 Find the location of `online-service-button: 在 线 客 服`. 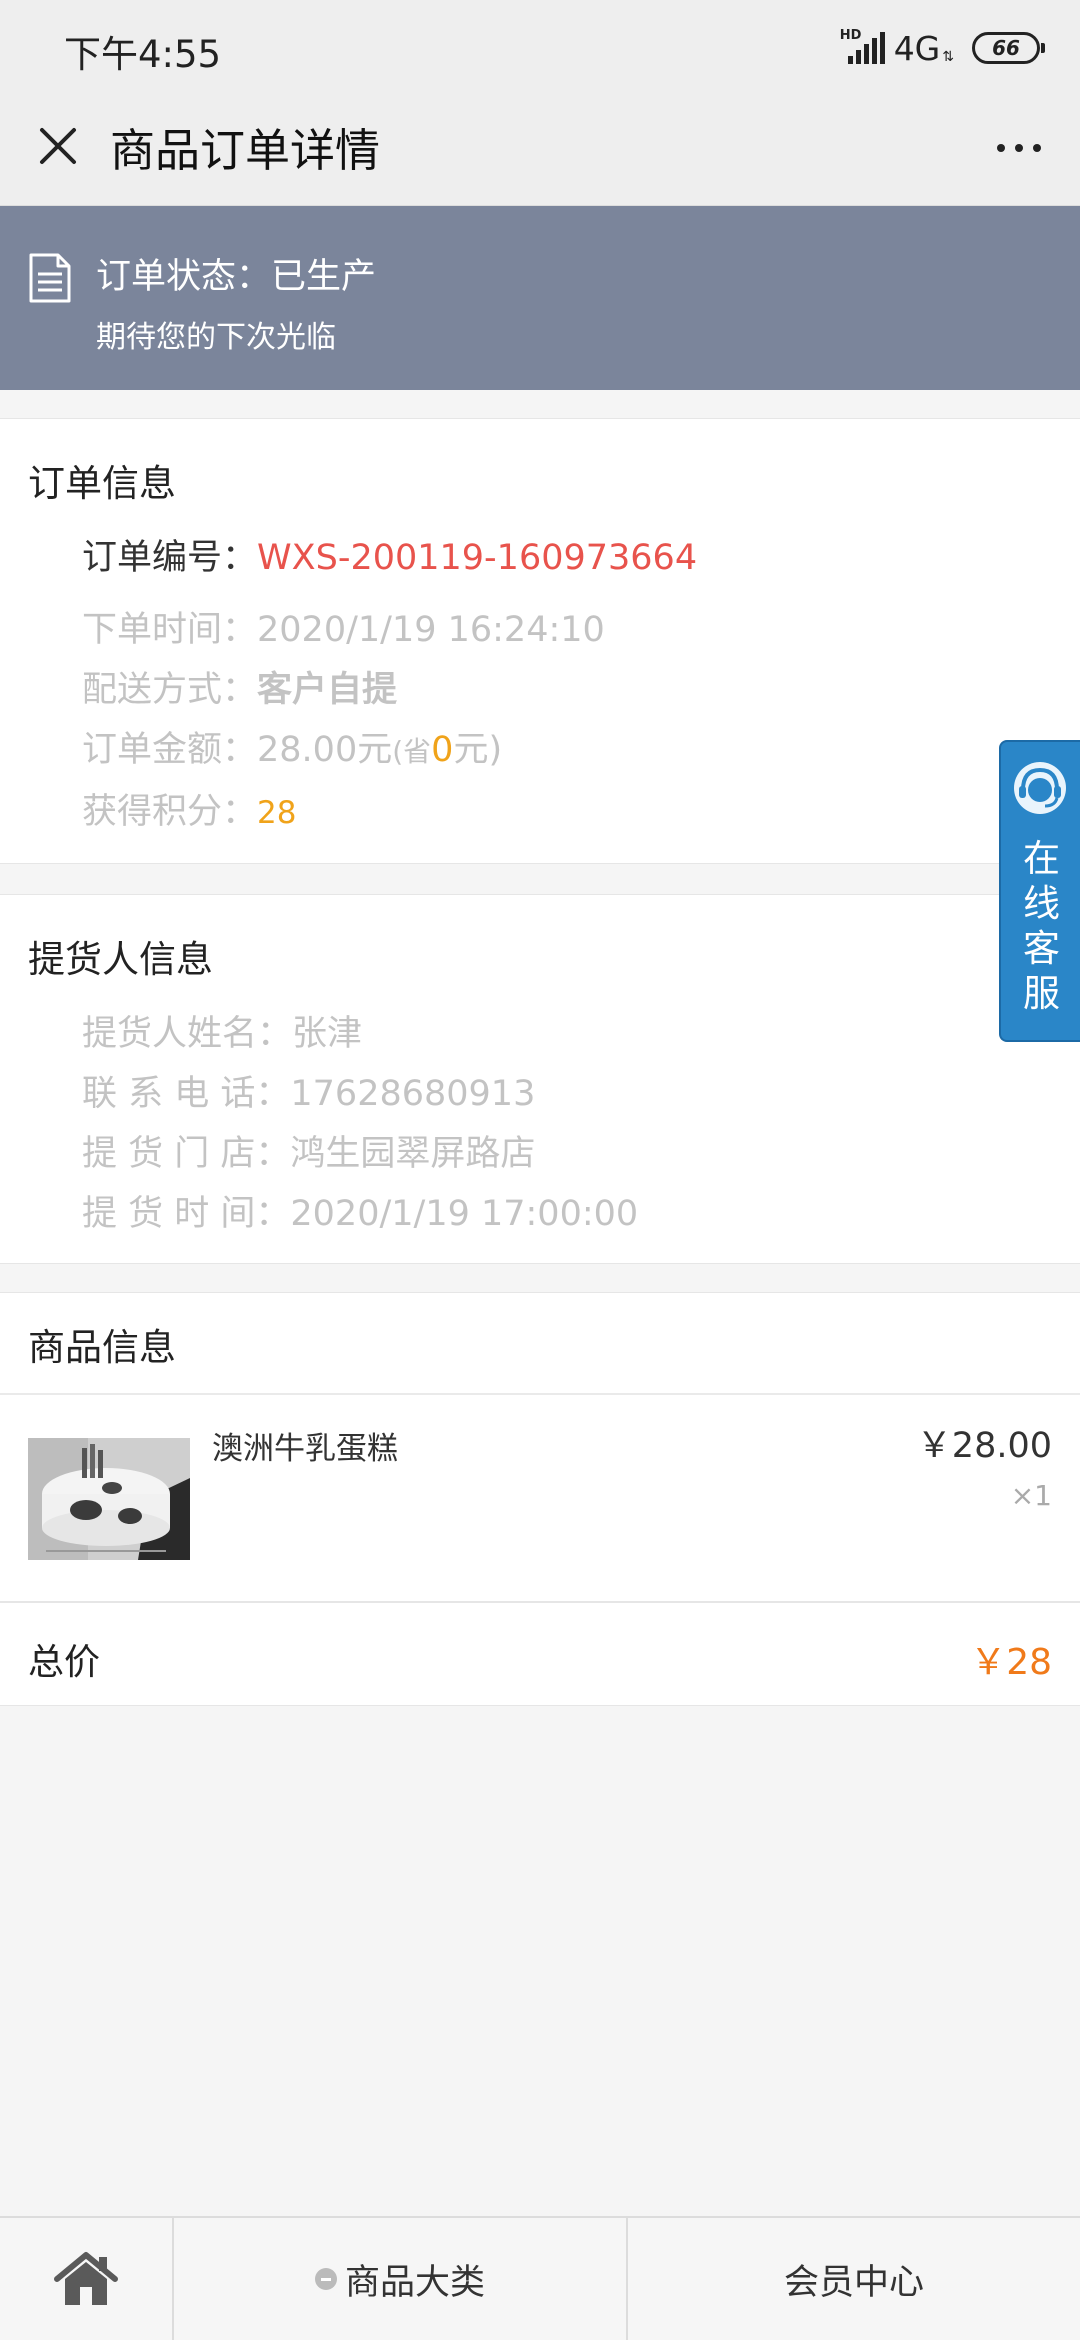

online-service-button: 在 线 客 服 is located at coordinates (1039, 891).